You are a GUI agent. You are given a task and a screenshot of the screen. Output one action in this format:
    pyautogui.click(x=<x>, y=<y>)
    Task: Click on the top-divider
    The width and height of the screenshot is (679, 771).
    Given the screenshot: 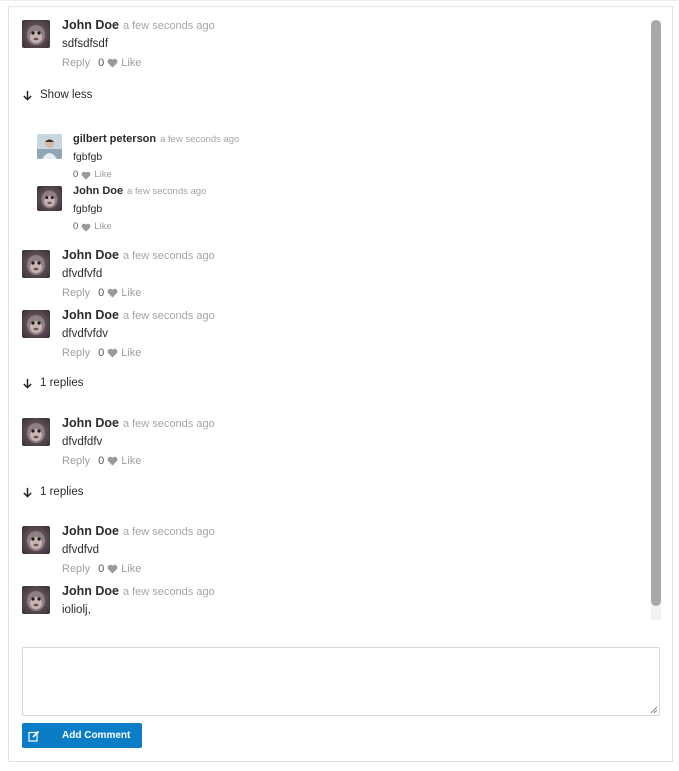 What is the action you would take?
    pyautogui.click(x=339, y=0)
    